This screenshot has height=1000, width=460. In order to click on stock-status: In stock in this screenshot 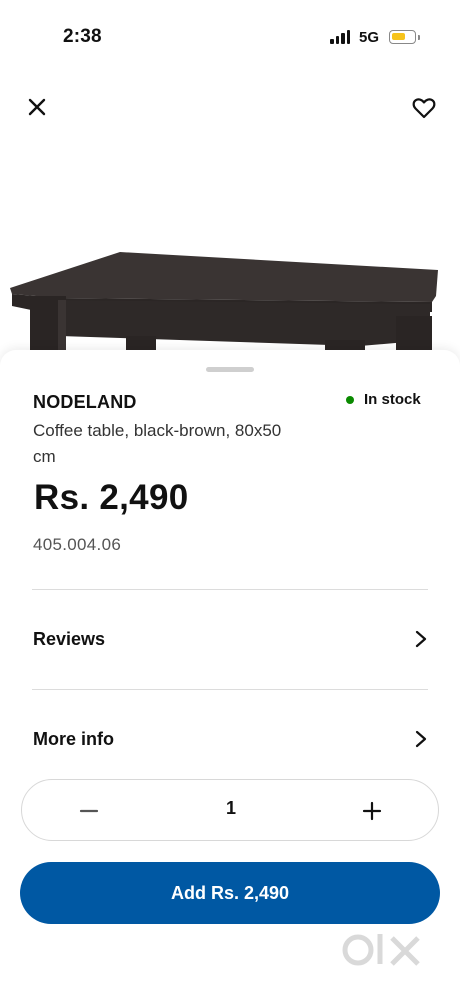, I will do `click(383, 399)`.